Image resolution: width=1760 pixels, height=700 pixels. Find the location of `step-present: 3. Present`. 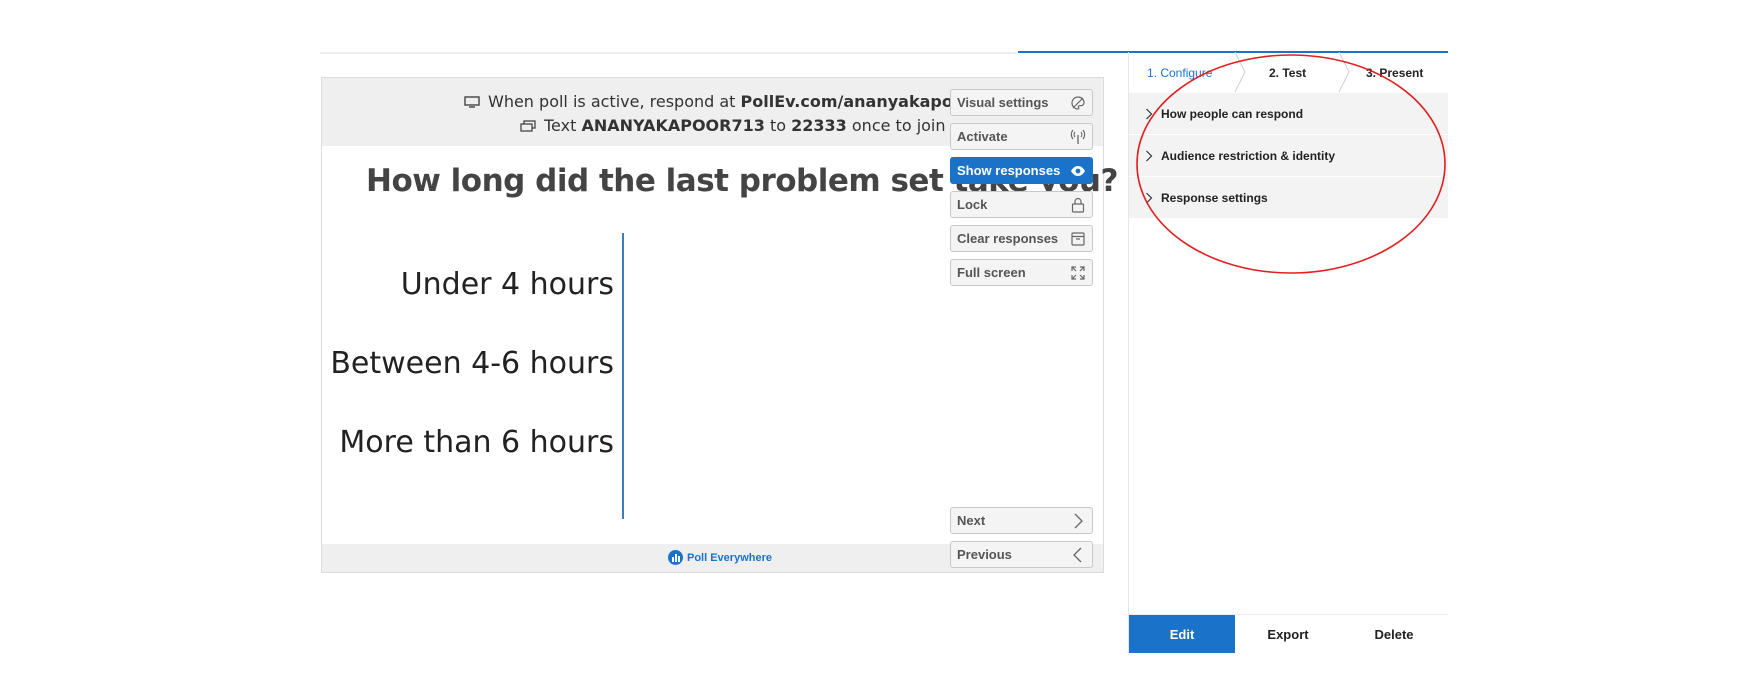

step-present: 3. Present is located at coordinates (1394, 73).